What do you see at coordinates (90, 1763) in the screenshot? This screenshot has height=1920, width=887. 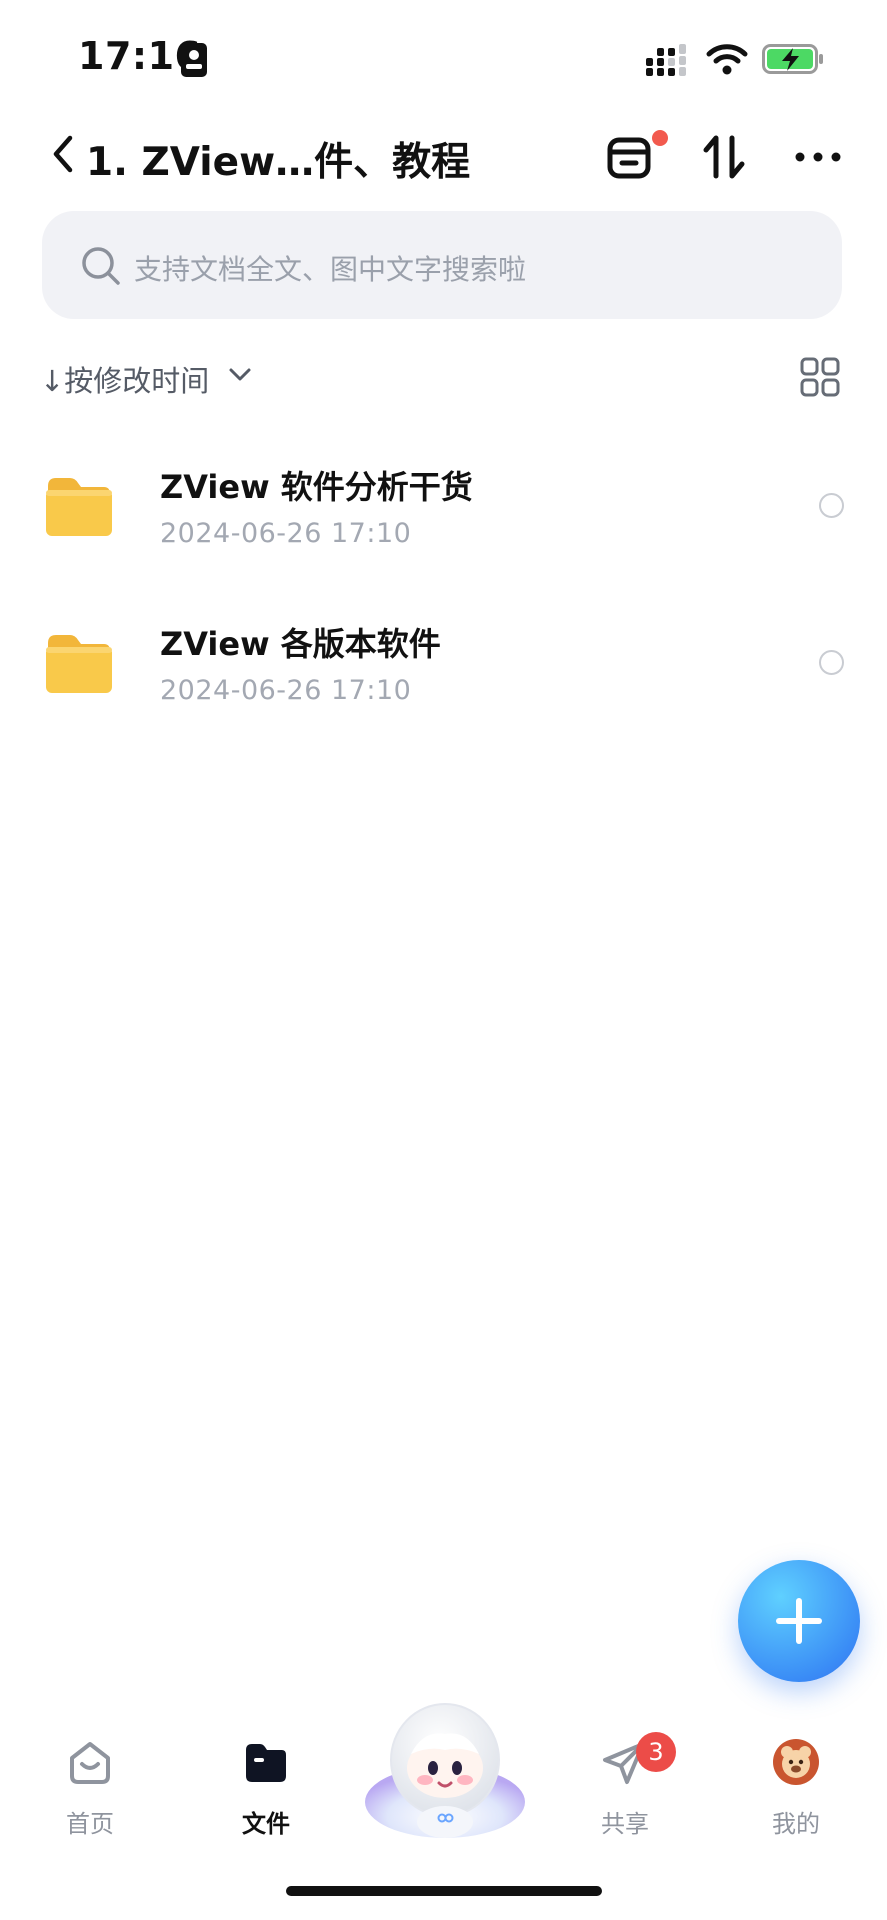 I see `home-icon` at bounding box center [90, 1763].